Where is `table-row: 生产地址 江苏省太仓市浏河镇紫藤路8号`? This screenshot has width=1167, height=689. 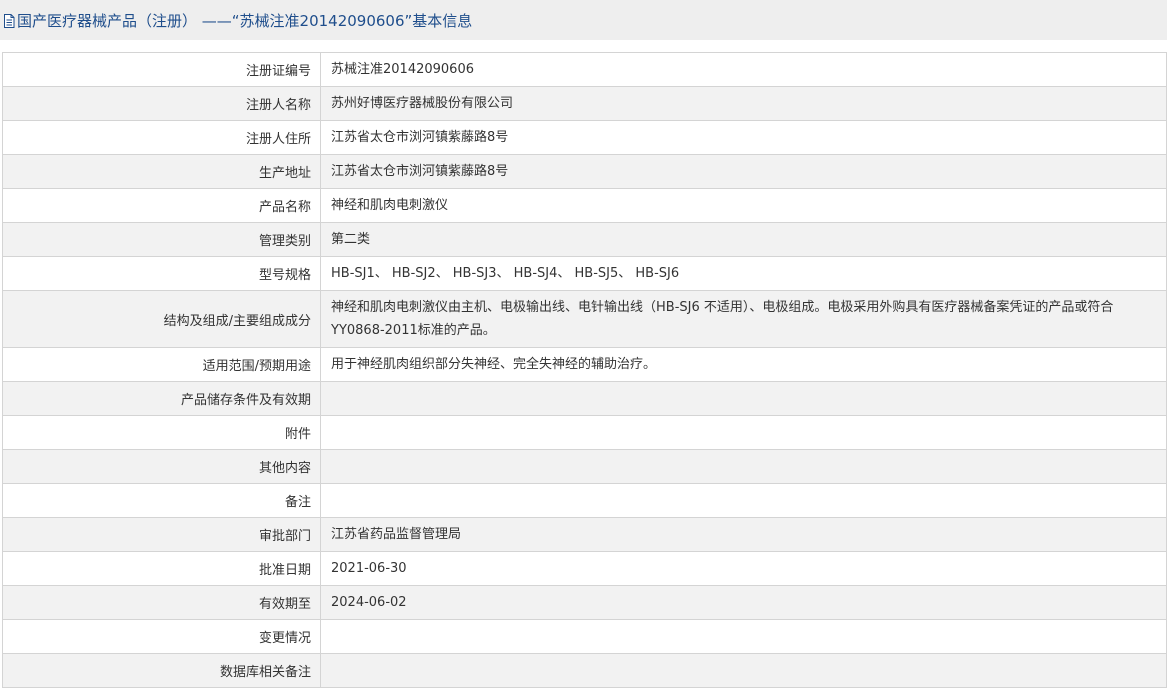 table-row: 生产地址 江苏省太仓市浏河镇紫藤路8号 is located at coordinates (584, 171).